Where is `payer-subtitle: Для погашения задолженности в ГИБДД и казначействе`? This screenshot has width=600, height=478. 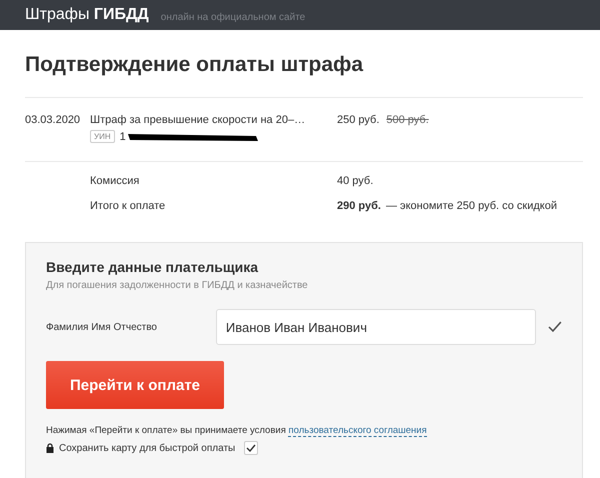 payer-subtitle: Для погашения задолженности в ГИБДД и казначействе is located at coordinates (177, 285).